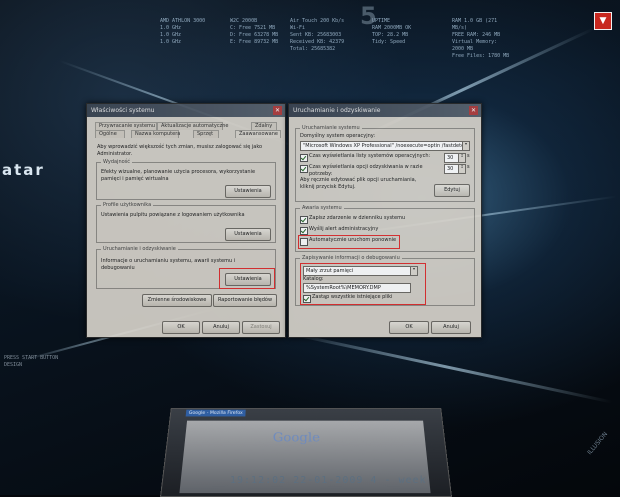 This screenshot has width=620, height=497. I want to click on time-list-checkbox, so click(304, 158).